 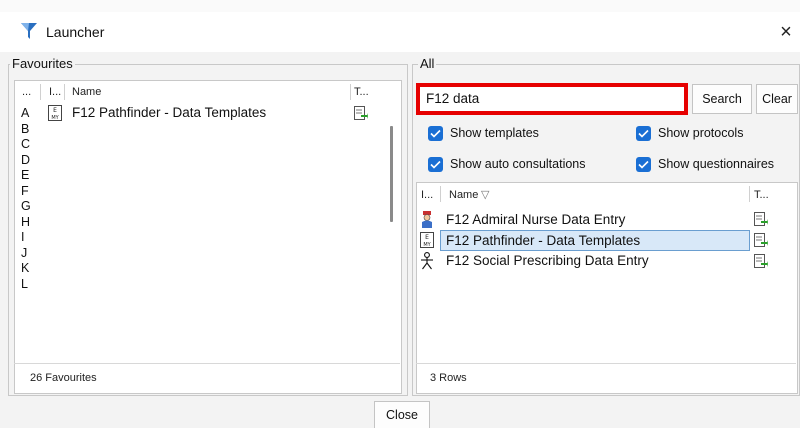 I want to click on show-auto-consultations-label: Show auto consultations, so click(x=518, y=164).